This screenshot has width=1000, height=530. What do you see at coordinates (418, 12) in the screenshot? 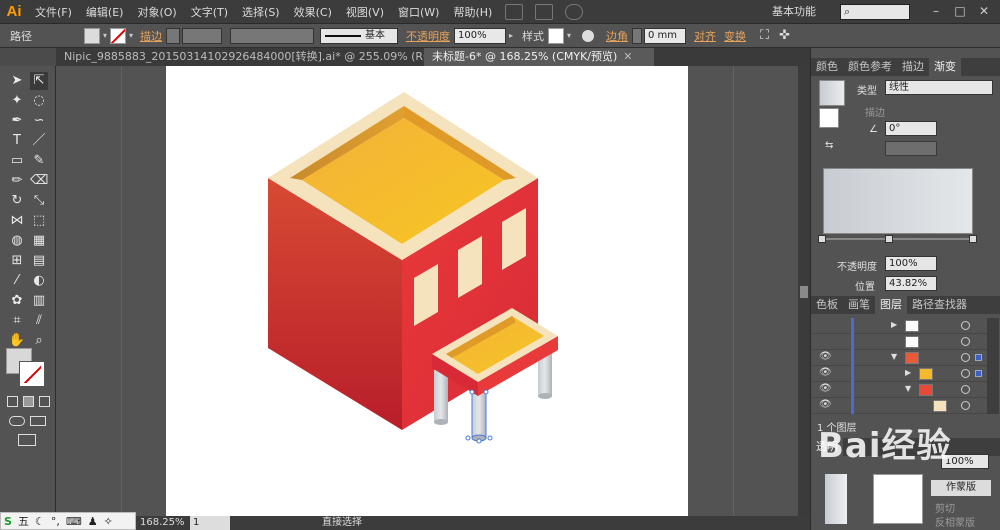
I see `menu-window: 窗口(W)` at bounding box center [418, 12].